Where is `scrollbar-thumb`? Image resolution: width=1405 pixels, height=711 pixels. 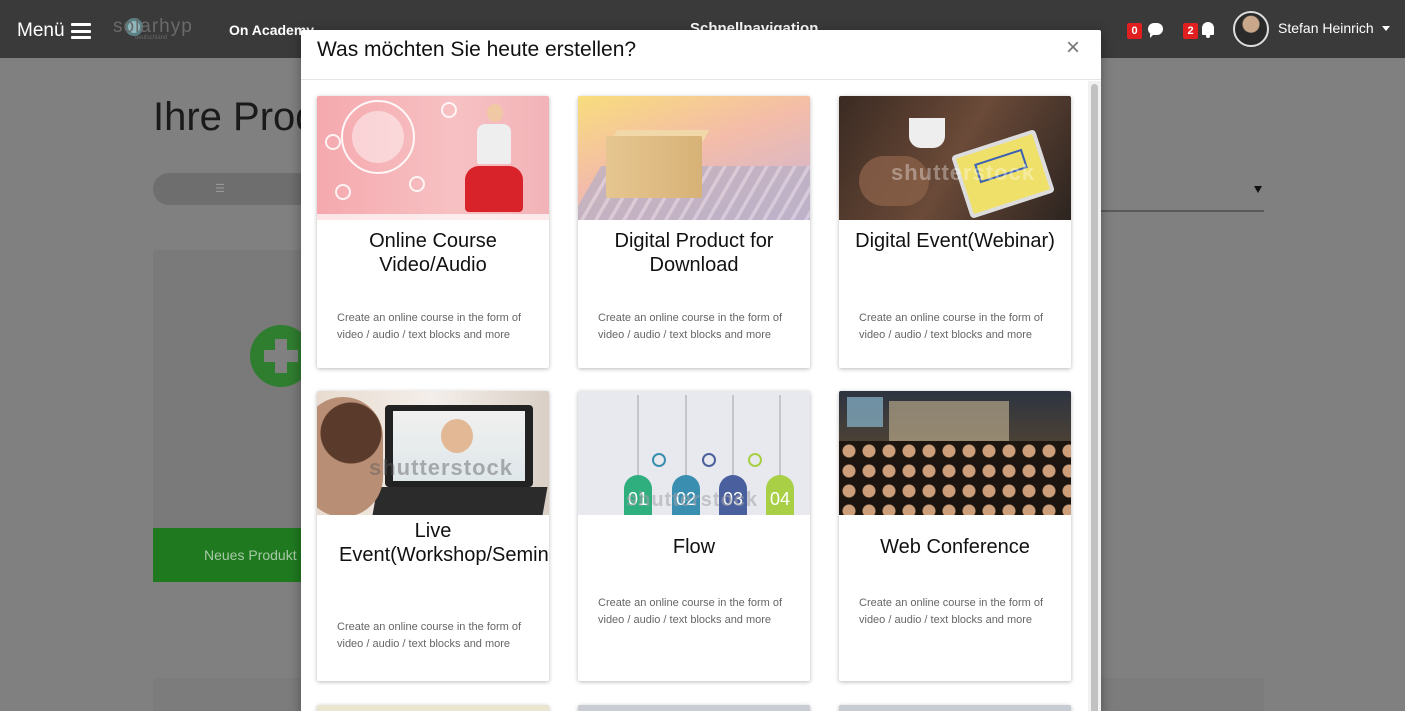 scrollbar-thumb is located at coordinates (1094, 397).